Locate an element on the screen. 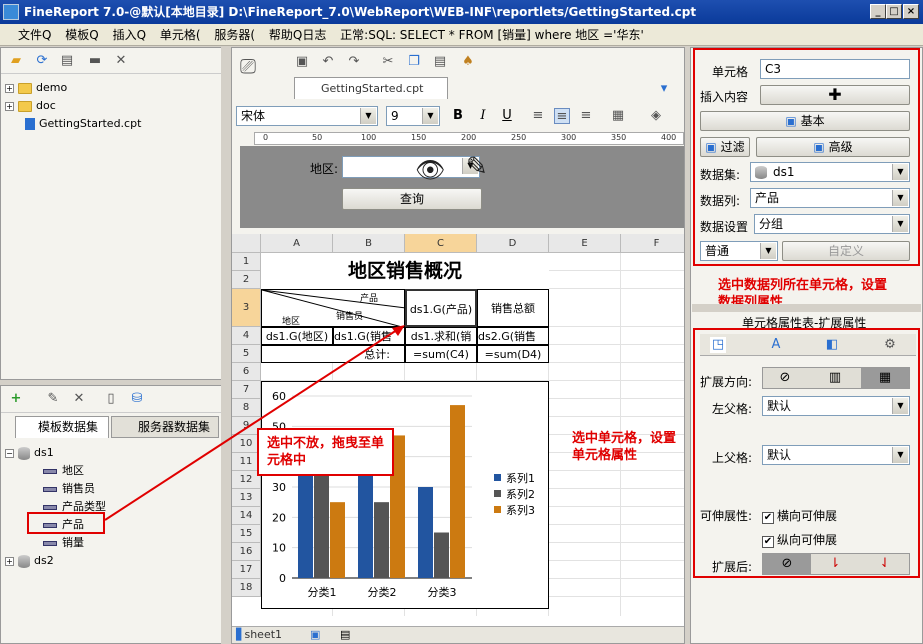 Image resolution: width=923 pixels, height=644 pixels. drag-arrow is located at coordinates (252, 424).